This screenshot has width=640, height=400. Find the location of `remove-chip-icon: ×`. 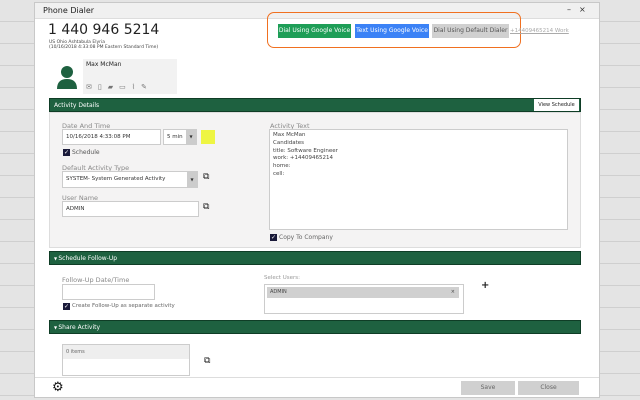

remove-chip-icon: × is located at coordinates (453, 292).